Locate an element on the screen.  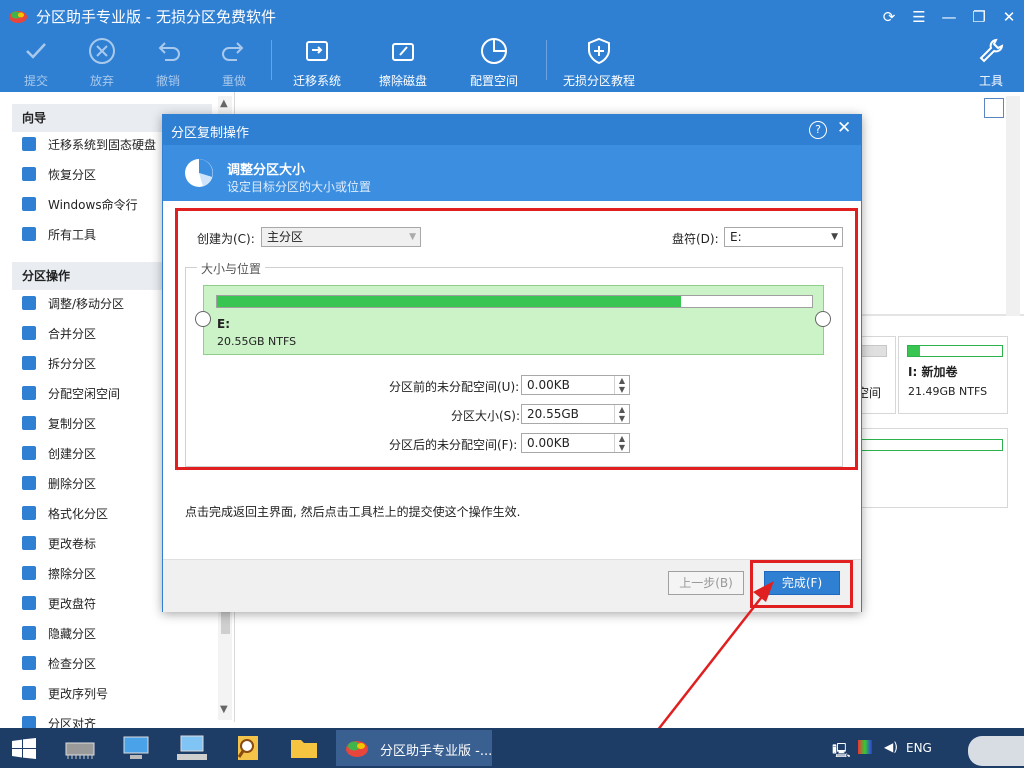
right-scrollbar is located at coordinates (1013, 206).